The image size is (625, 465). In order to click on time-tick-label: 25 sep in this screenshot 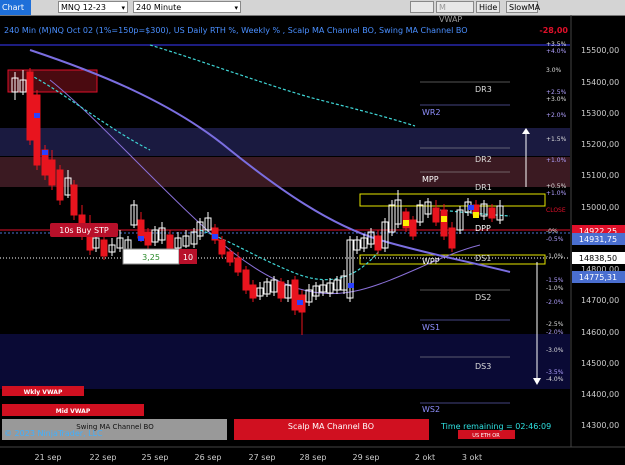, I will do `click(155, 457)`.